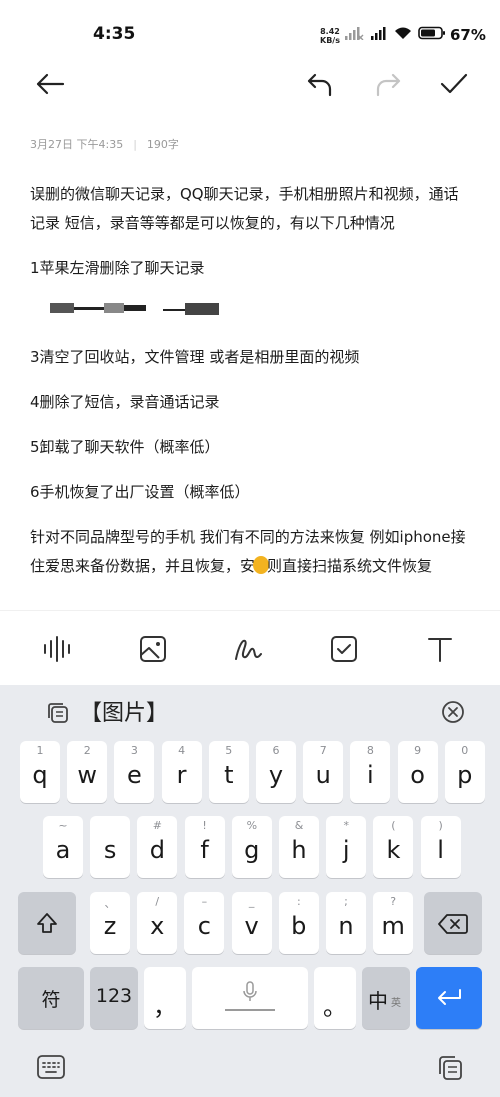  What do you see at coordinates (50, 84) in the screenshot?
I see `back-button` at bounding box center [50, 84].